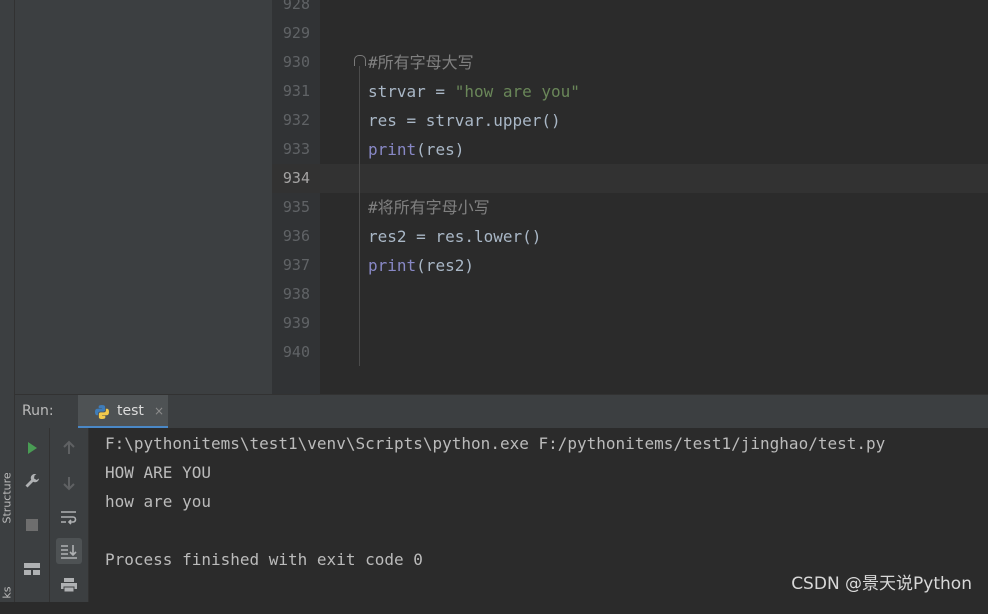  Describe the element at coordinates (69, 551) in the screenshot. I see `scroll-to-end-icon` at that location.